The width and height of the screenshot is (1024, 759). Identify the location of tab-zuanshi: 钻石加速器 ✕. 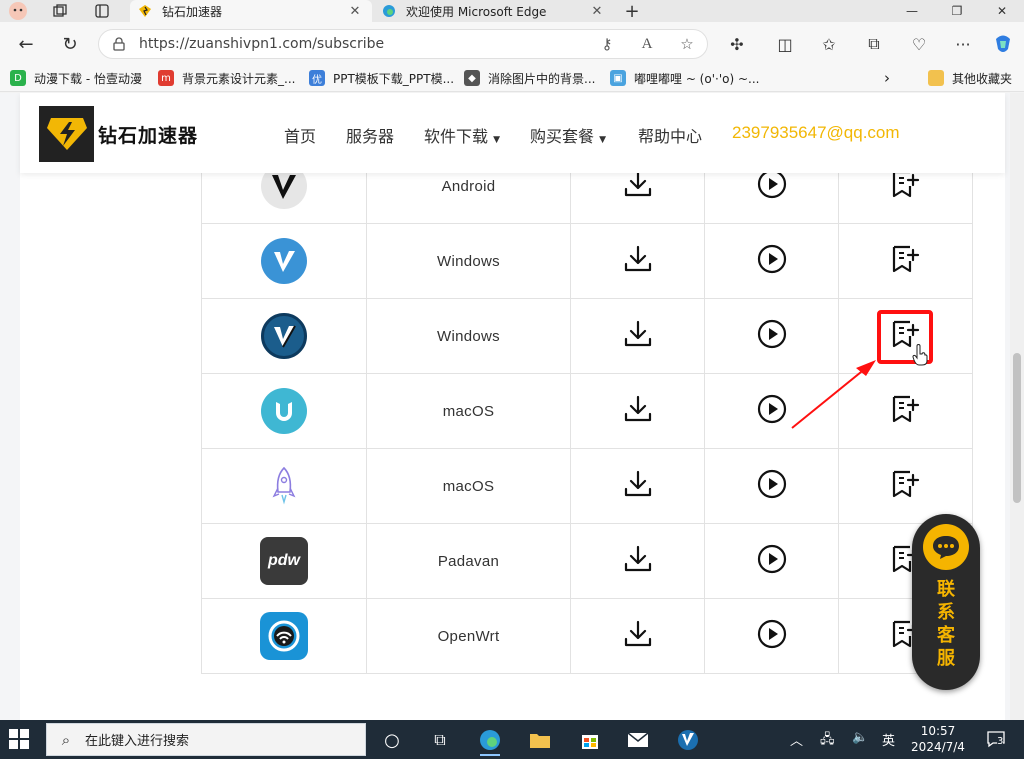
(251, 11).